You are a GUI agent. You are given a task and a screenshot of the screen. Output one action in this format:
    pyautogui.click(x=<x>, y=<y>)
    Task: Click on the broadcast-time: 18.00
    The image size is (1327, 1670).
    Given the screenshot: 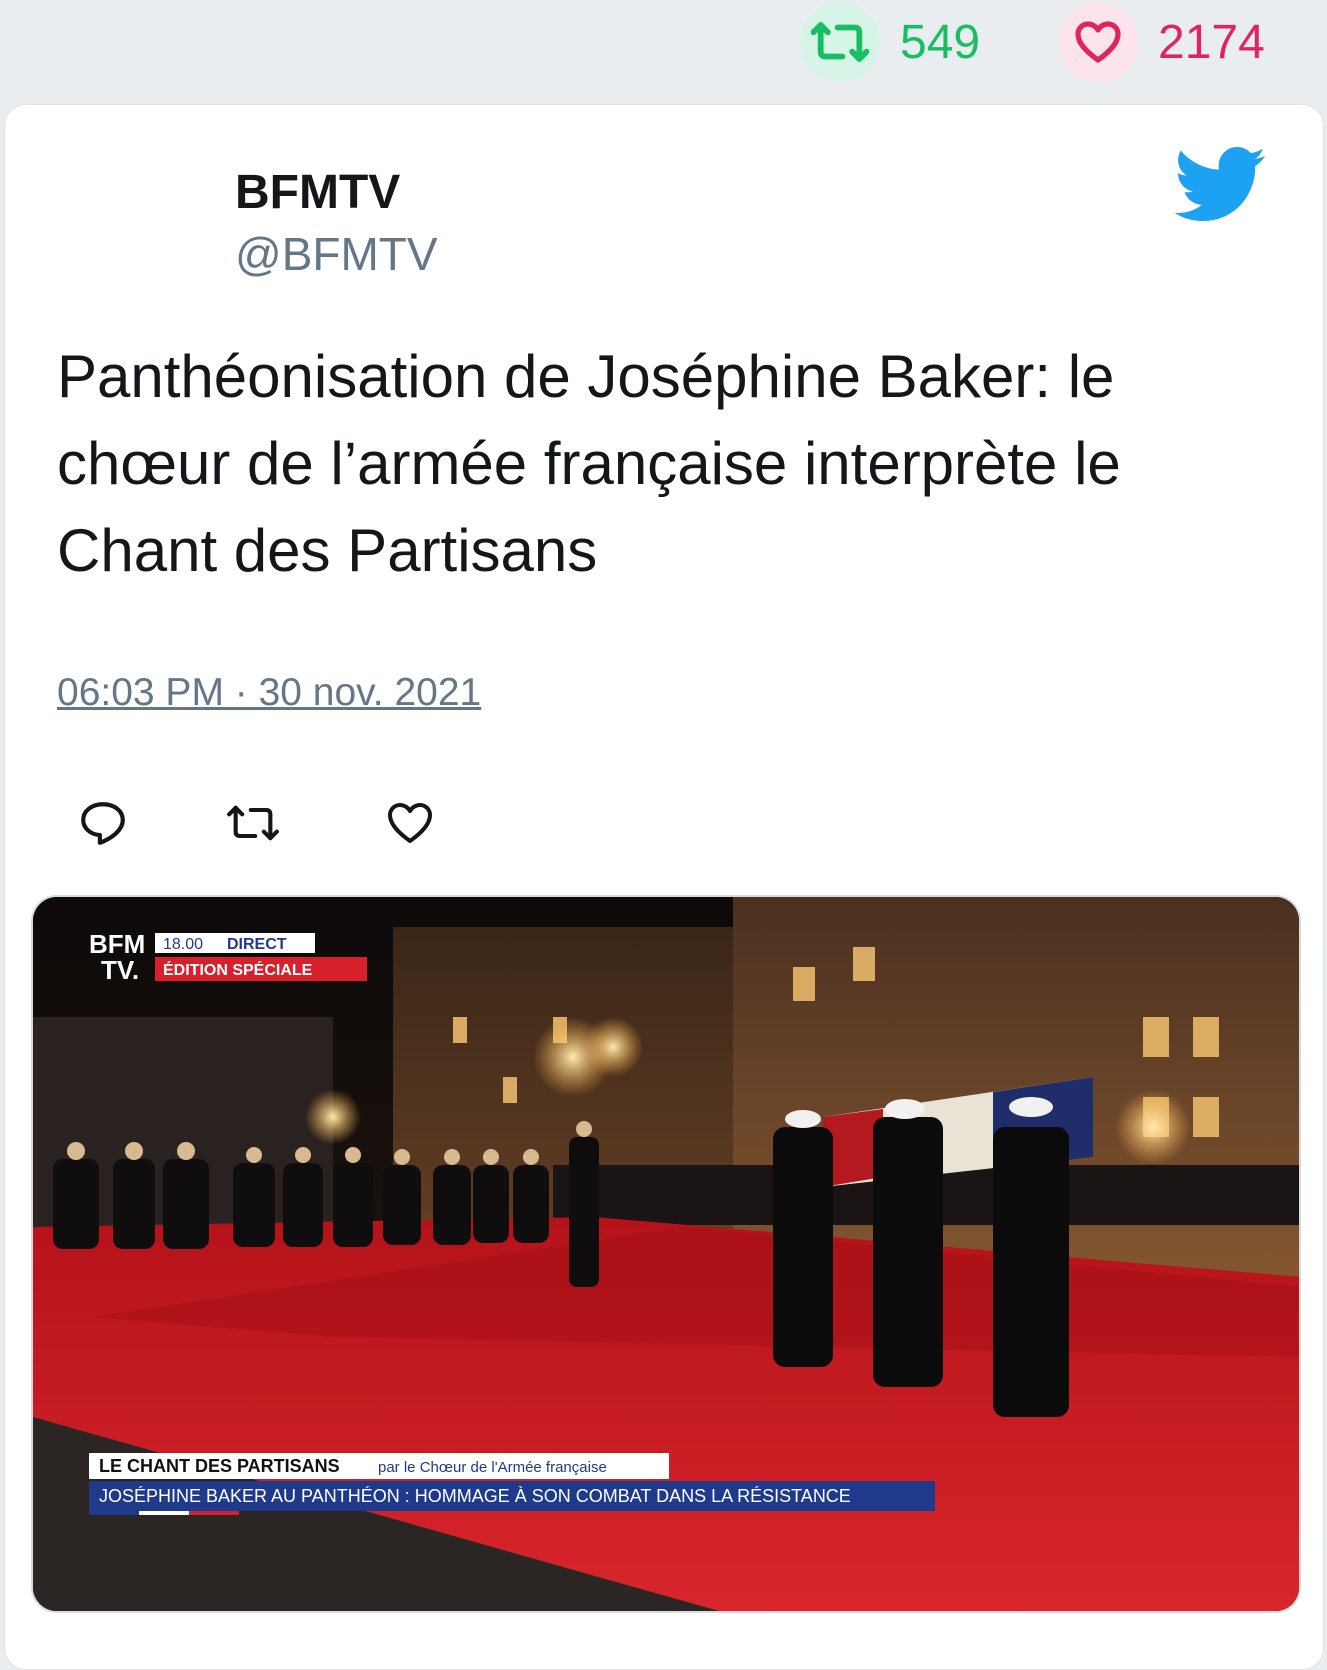 What is the action you would take?
    pyautogui.click(x=183, y=944)
    